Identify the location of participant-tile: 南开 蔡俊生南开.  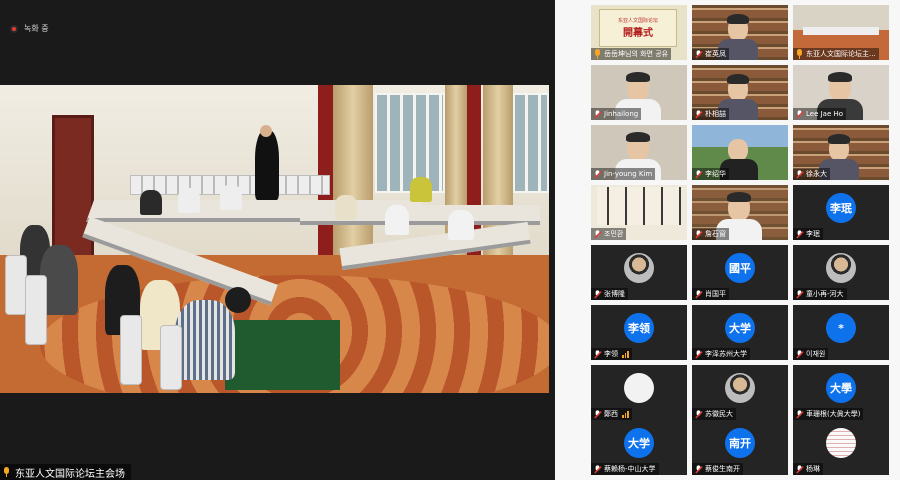
(740, 447).